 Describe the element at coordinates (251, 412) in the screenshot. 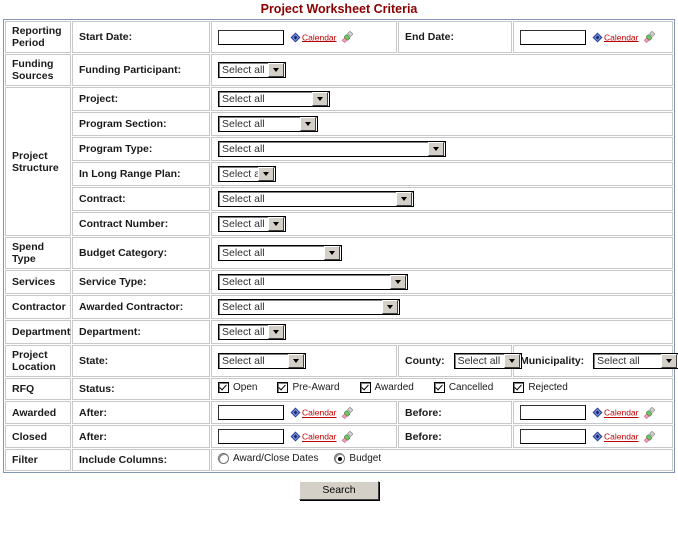

I see `awarded-after-input` at that location.